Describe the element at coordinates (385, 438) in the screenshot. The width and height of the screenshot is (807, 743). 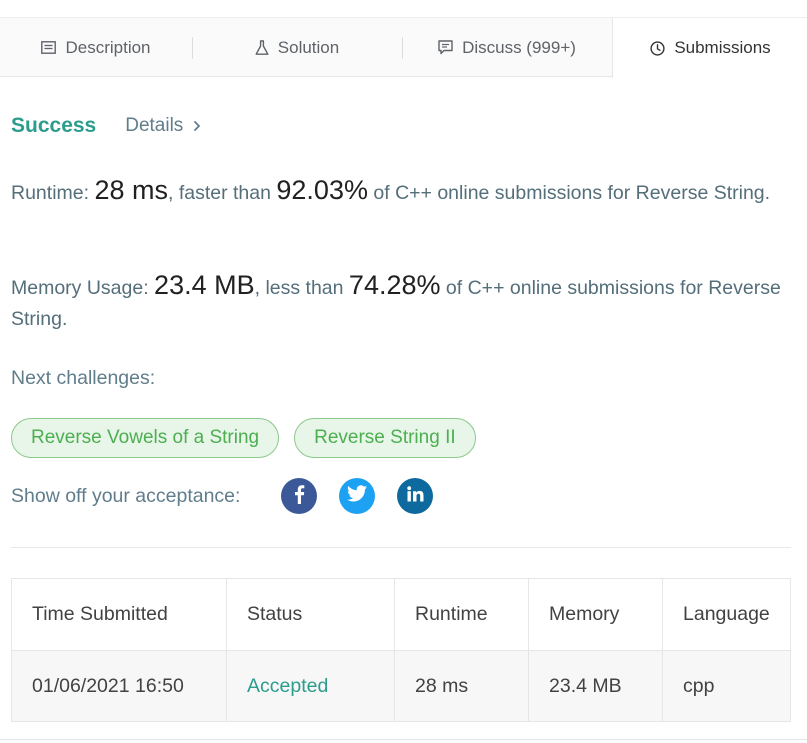
I see `challenge-chip-reverse-string-ii: Reverse String II` at that location.